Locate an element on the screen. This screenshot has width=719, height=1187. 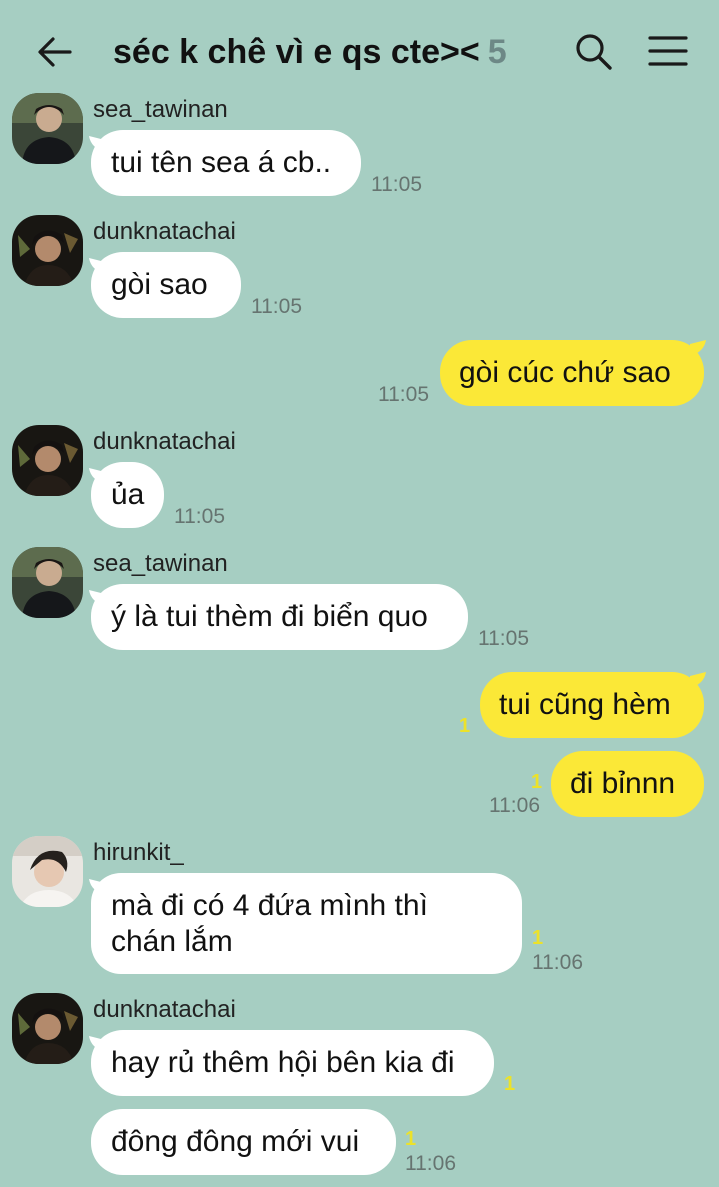
message-text: hay rủ thêm hội bên kia đi is located at coordinates (283, 1062).